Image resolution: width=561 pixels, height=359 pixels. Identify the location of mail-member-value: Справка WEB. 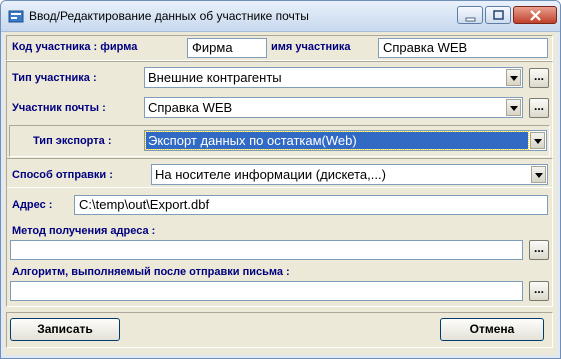
(190, 107).